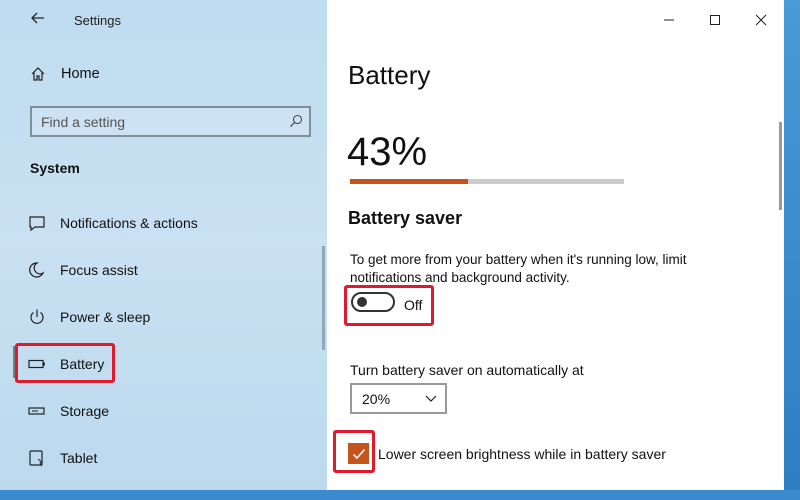 This screenshot has height=500, width=800. Describe the element at coordinates (85, 411) in the screenshot. I see `sidebar-item-label: Storage` at that location.